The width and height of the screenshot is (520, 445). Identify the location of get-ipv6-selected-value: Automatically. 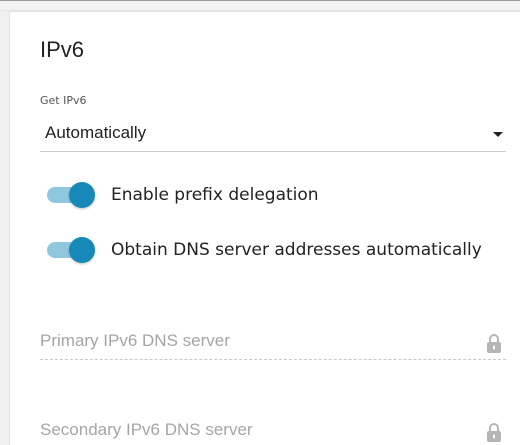
(96, 132).